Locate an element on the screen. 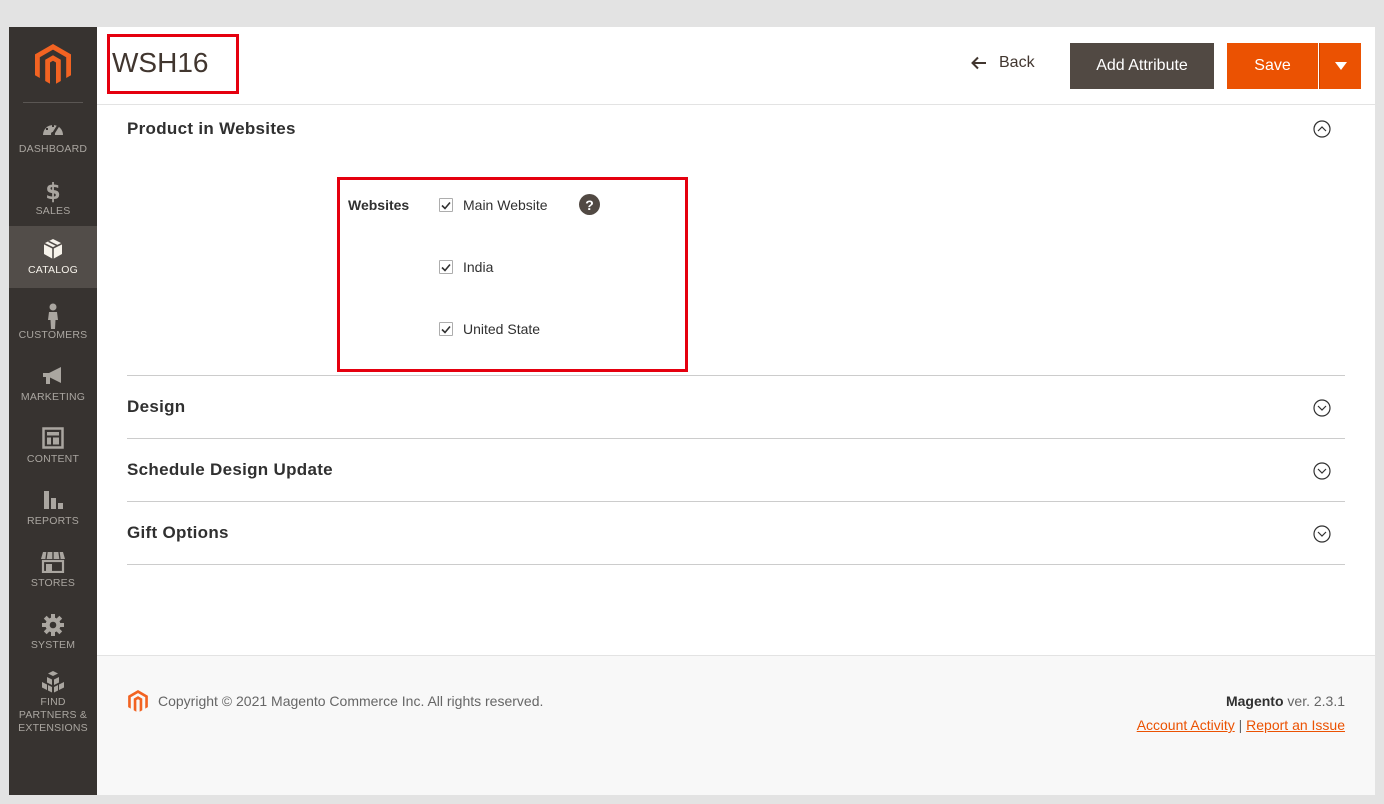 Image resolution: width=1384 pixels, height=804 pixels. back-button-label: Back is located at coordinates (1017, 62).